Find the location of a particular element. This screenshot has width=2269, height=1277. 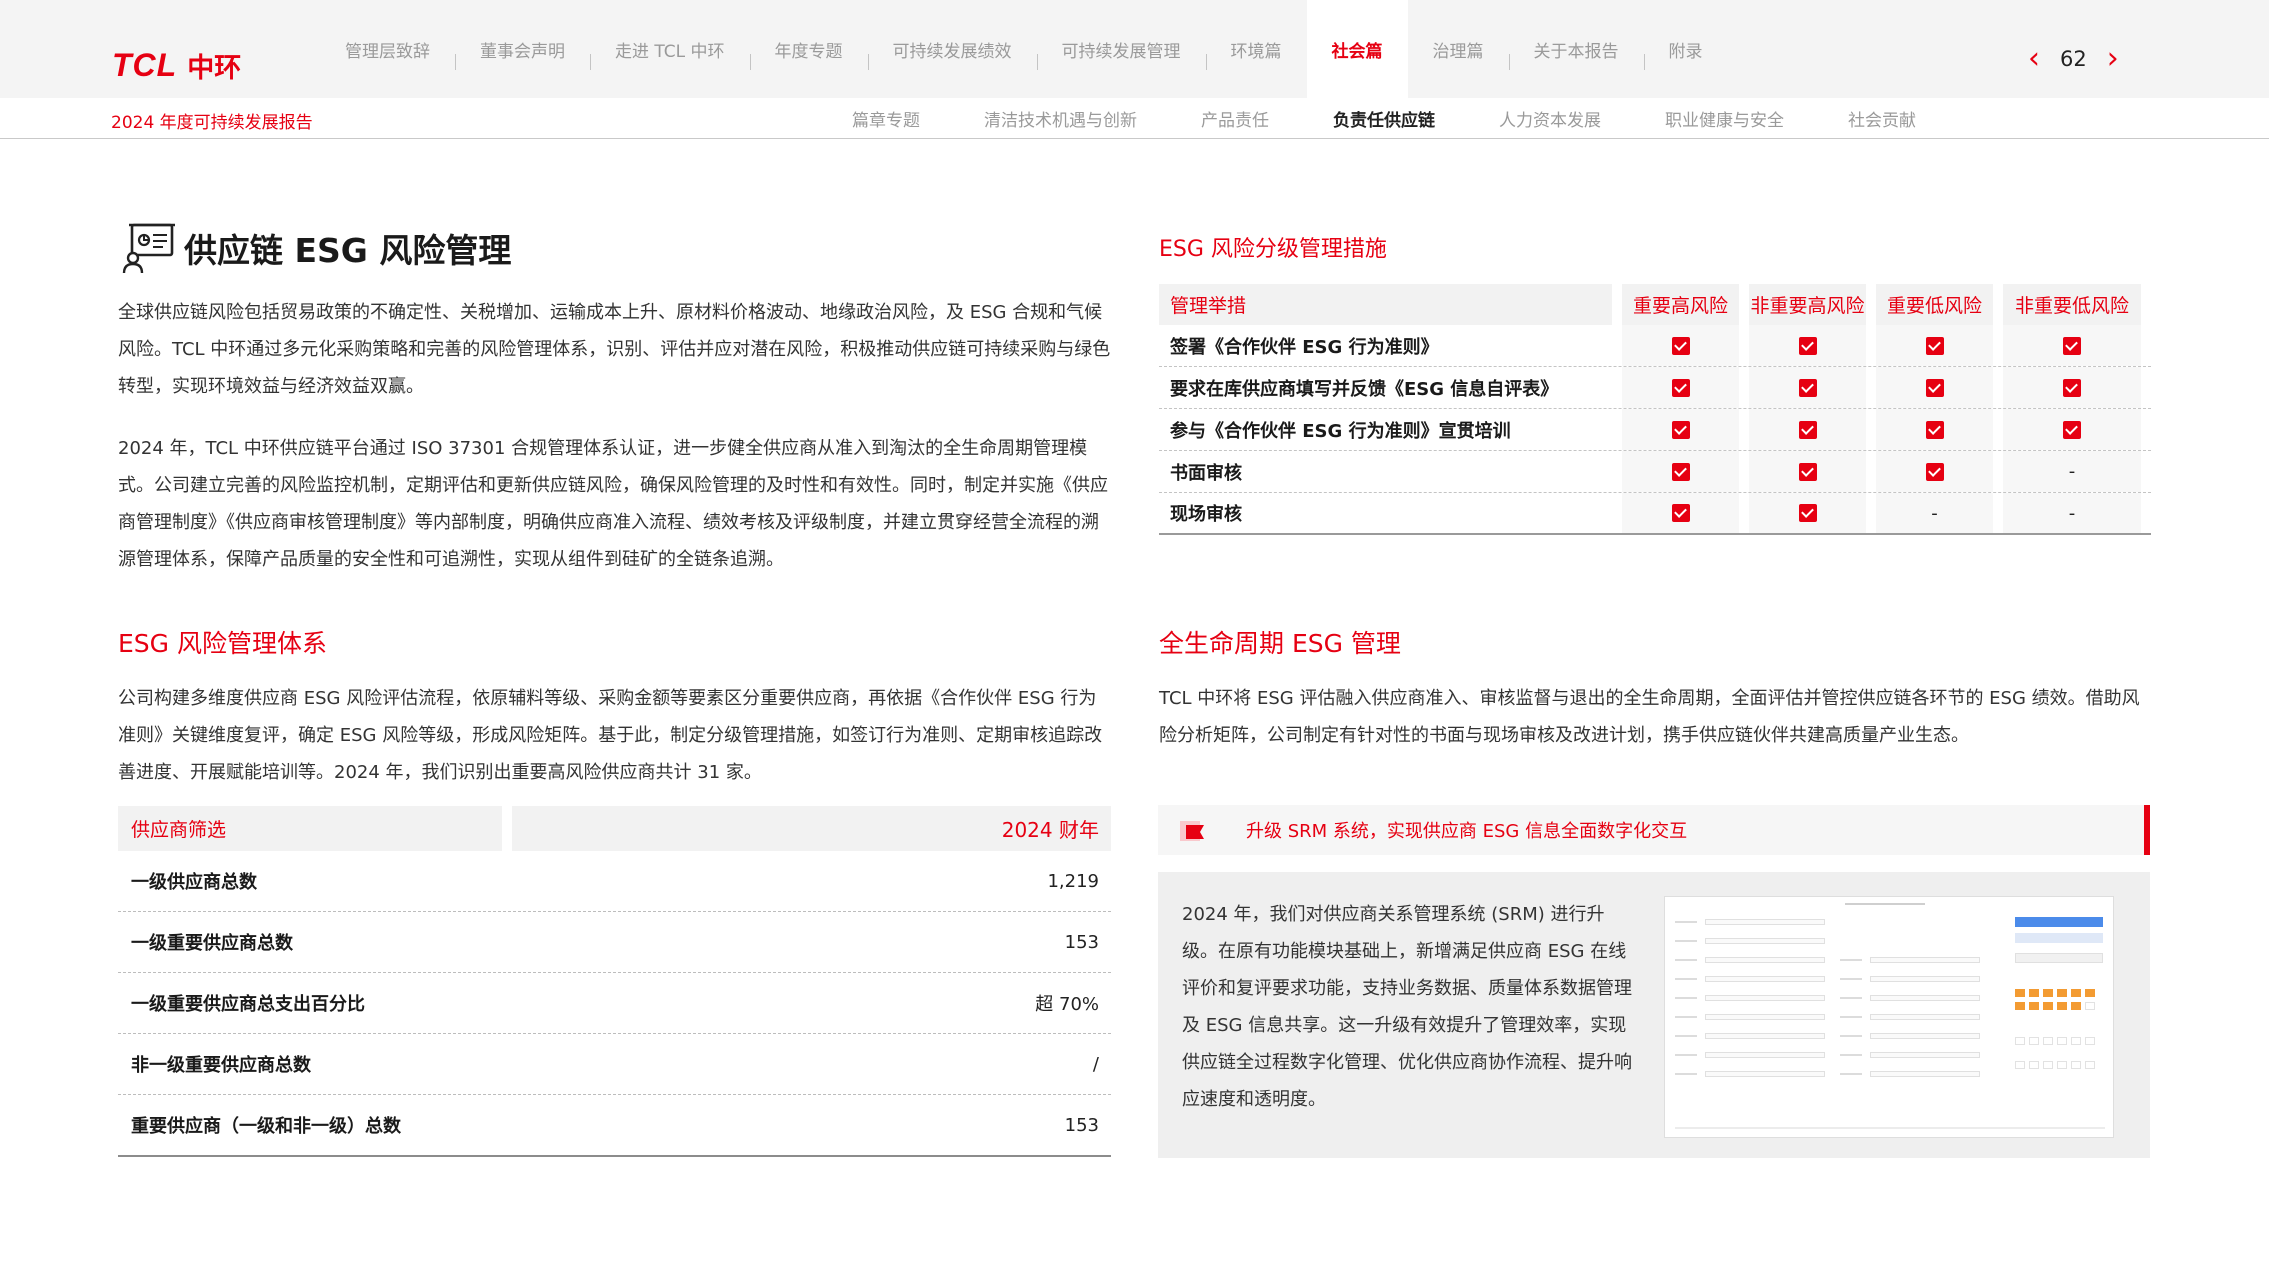

subnav-tab-4: 人力资本发展 is located at coordinates (1550, 118).